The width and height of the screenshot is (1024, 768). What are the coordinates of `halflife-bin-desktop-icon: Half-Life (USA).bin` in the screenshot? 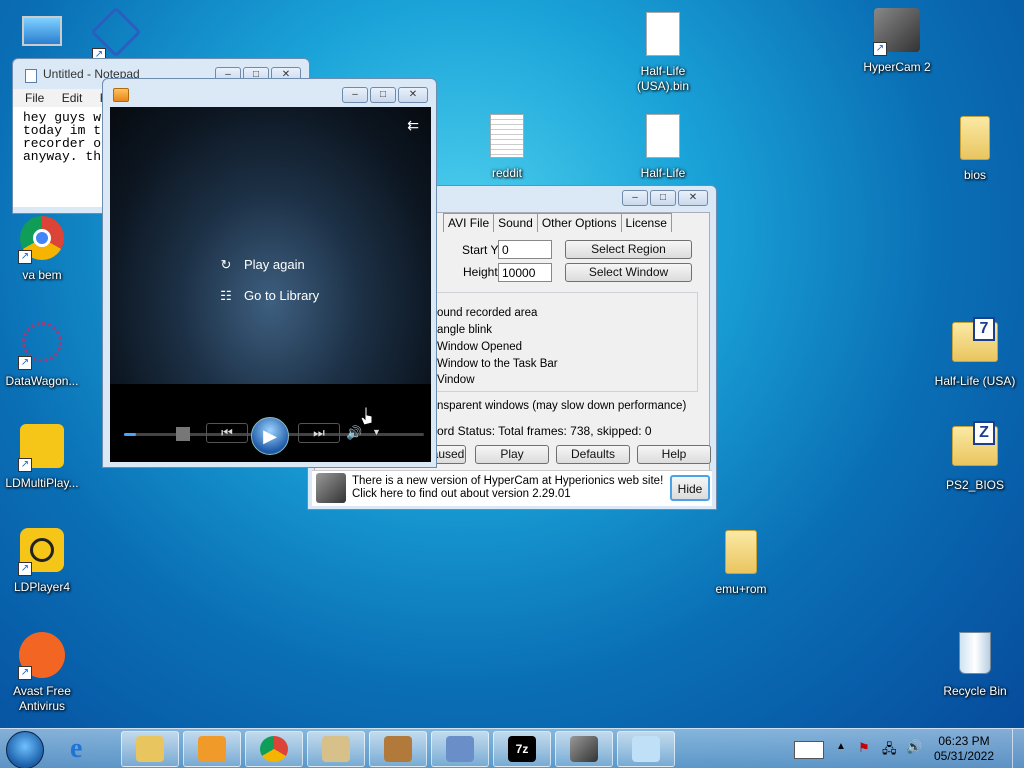 It's located at (663, 53).